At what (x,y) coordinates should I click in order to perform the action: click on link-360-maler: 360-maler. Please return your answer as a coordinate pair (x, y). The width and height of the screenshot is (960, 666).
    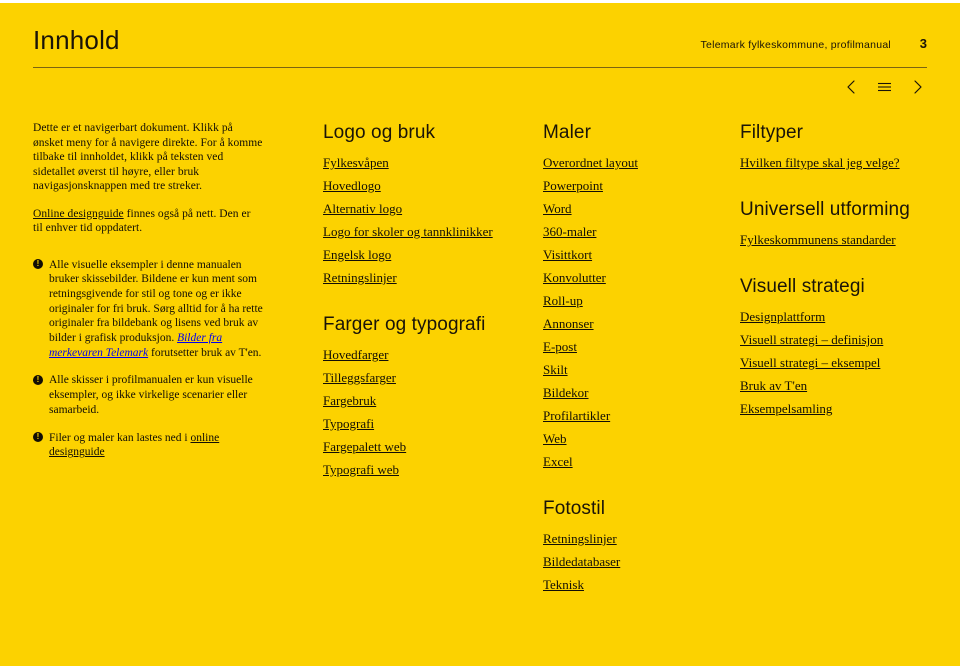
    Looking at the image, I should click on (569, 231).